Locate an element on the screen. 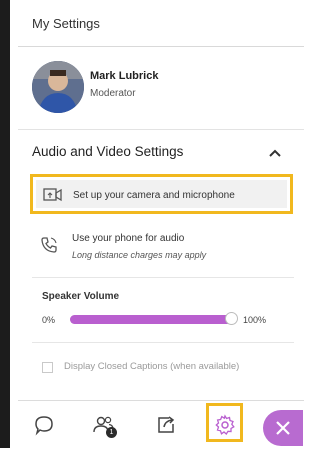  avatar-image is located at coordinates (58, 87).